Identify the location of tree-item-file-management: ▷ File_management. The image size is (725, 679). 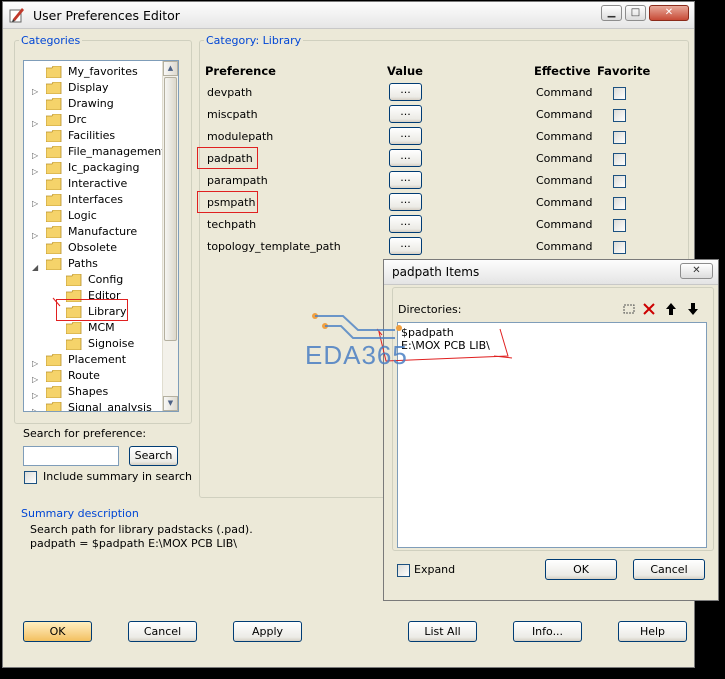
(97, 152).